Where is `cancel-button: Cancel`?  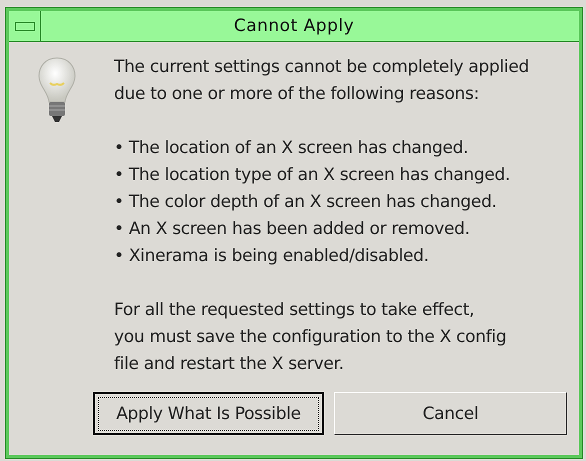
cancel-button: Cancel is located at coordinates (450, 413).